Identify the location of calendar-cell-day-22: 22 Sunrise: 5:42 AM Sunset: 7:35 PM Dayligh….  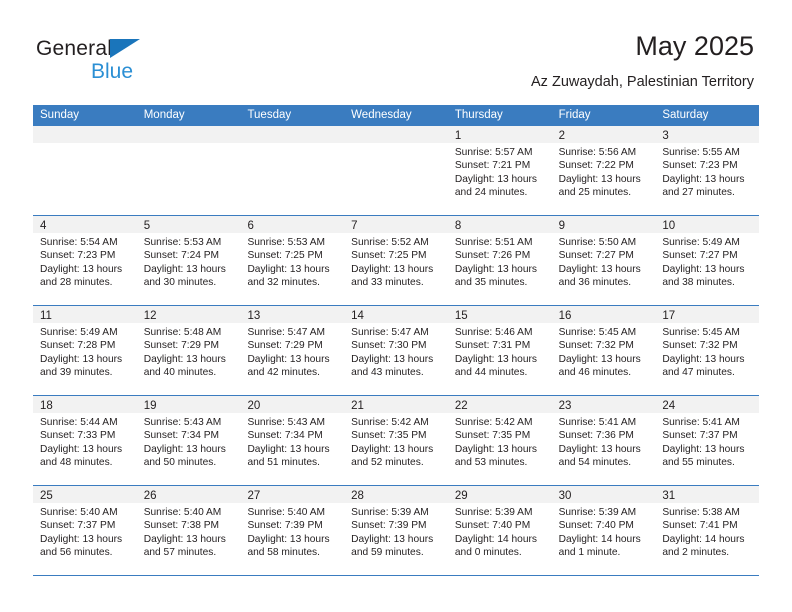
(499, 440).